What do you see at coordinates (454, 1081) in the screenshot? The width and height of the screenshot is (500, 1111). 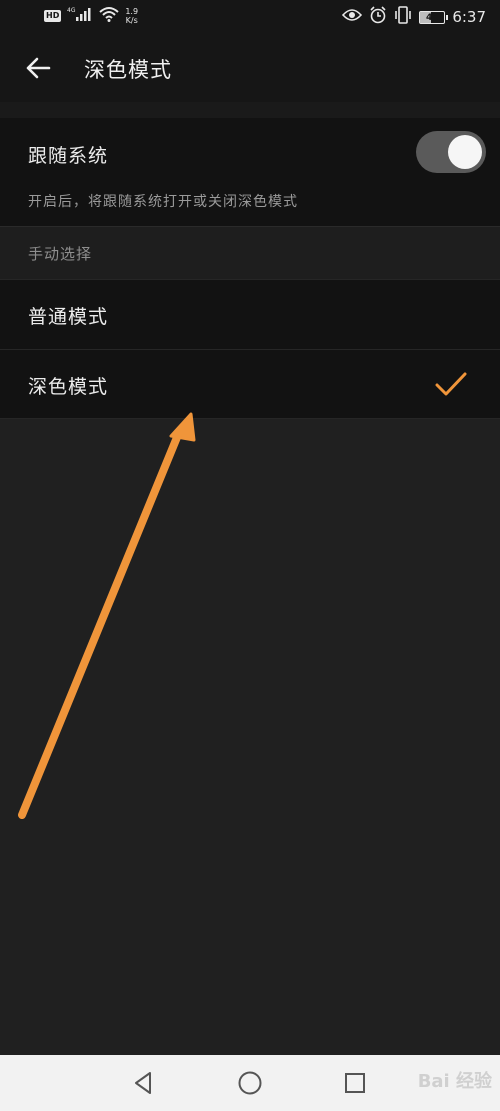 I see `watermark: Bai 经验` at bounding box center [454, 1081].